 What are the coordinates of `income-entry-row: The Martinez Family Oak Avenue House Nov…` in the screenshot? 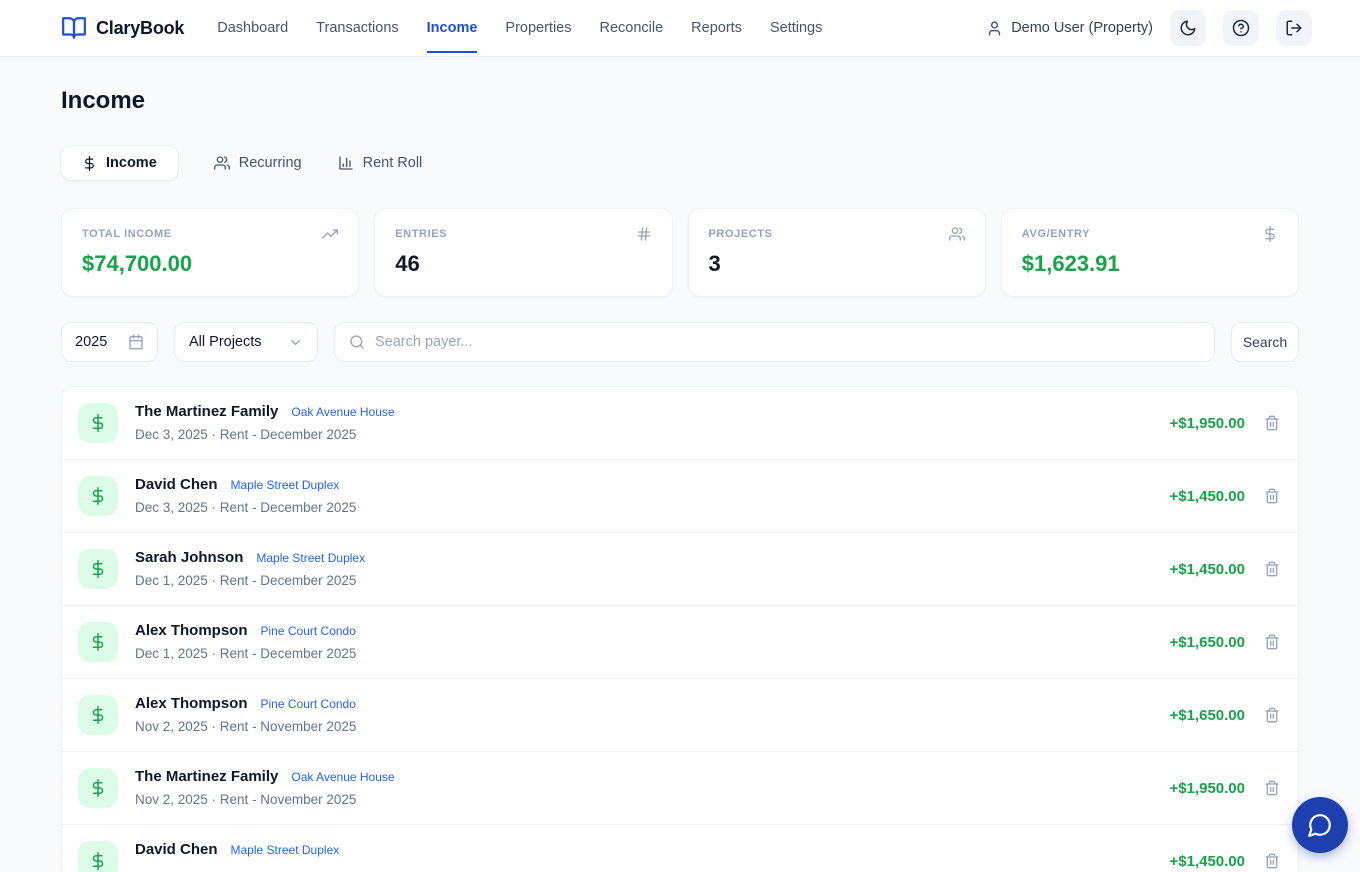 It's located at (680, 787).